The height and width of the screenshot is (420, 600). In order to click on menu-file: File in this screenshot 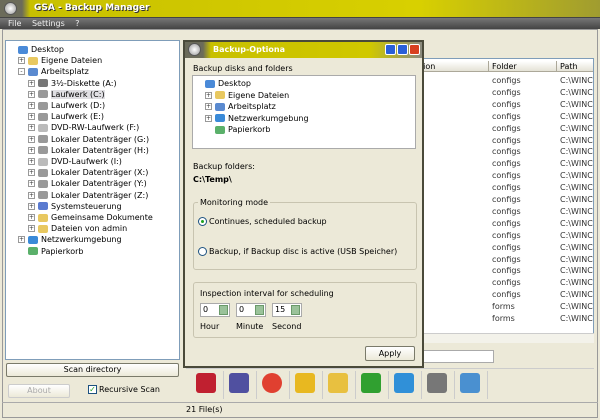, I will do `click(14, 23)`.